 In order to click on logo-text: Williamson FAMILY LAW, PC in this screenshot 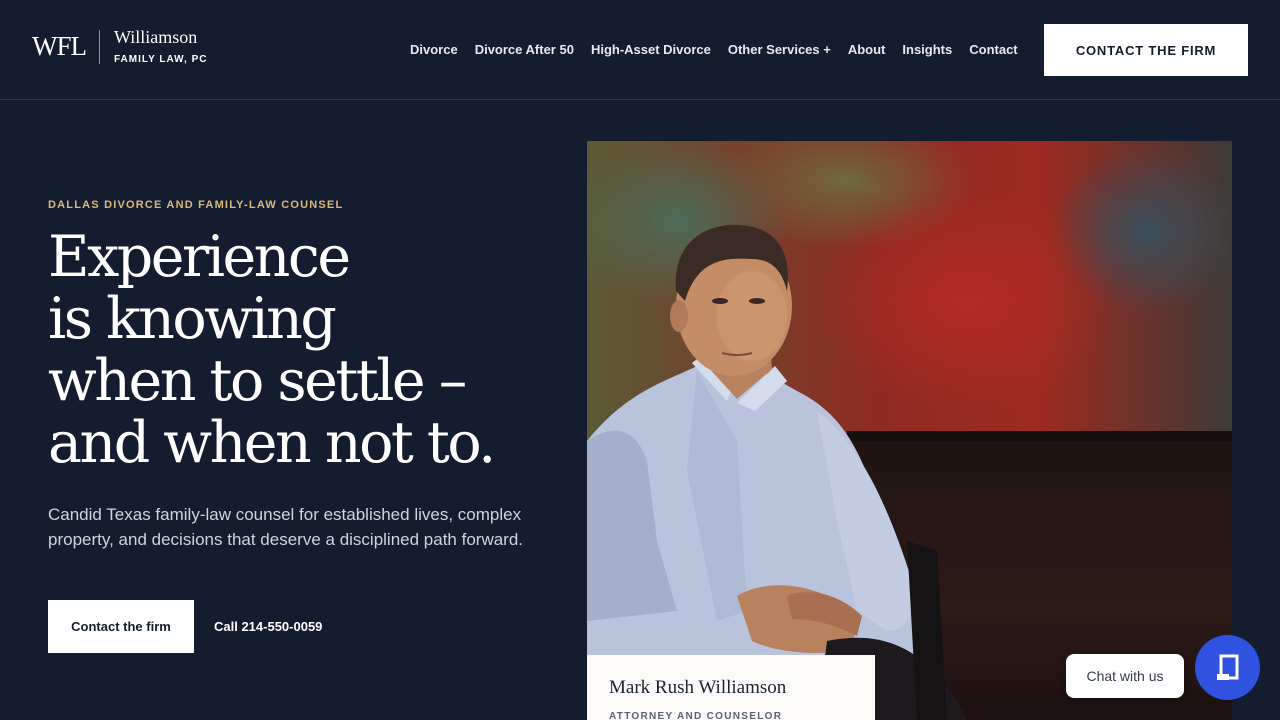, I will do `click(160, 46)`.